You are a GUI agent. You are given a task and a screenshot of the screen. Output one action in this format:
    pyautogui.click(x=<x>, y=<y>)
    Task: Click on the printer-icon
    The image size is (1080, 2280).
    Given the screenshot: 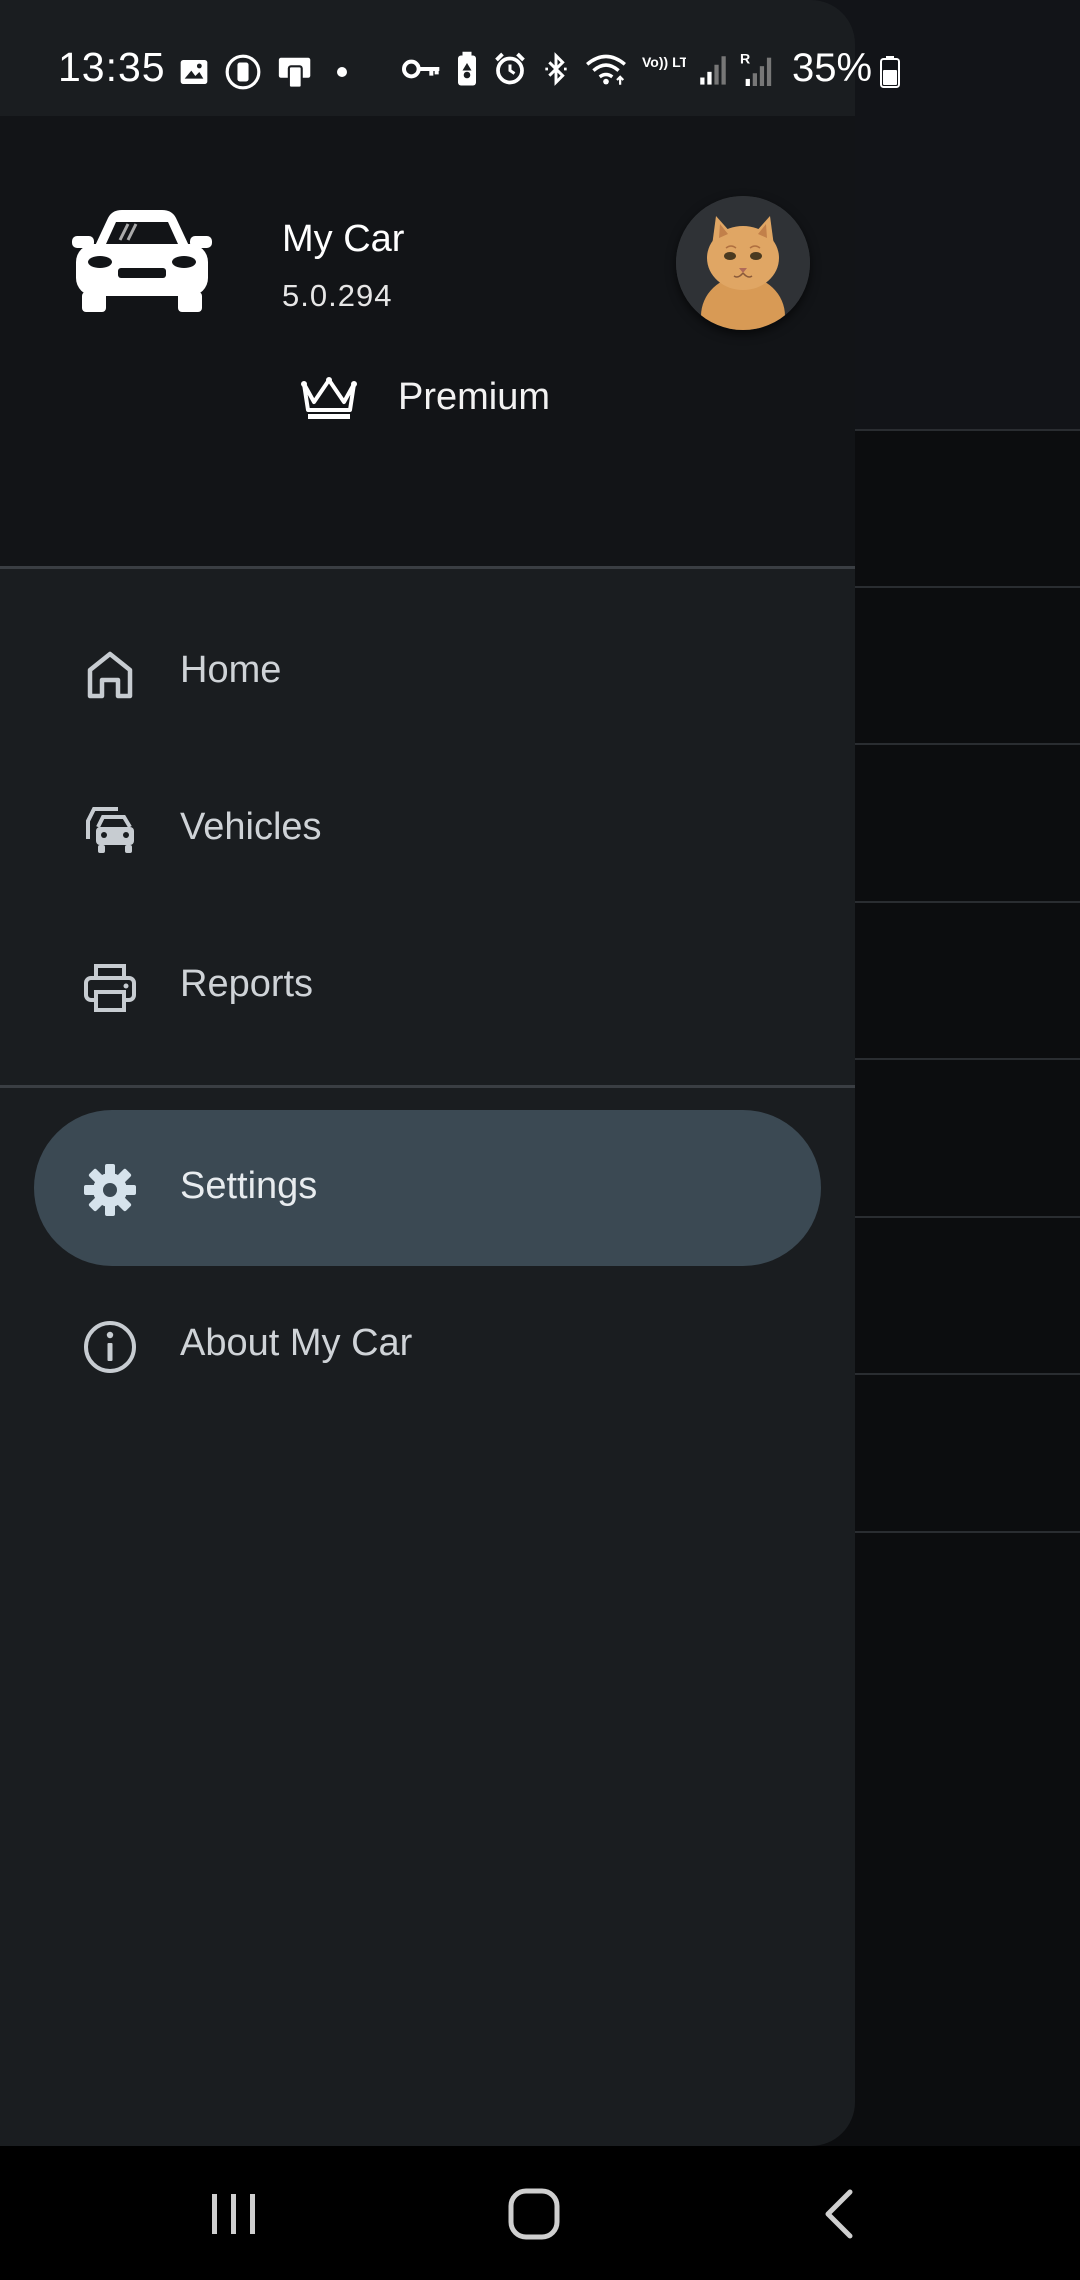 What is the action you would take?
    pyautogui.click(x=110, y=988)
    